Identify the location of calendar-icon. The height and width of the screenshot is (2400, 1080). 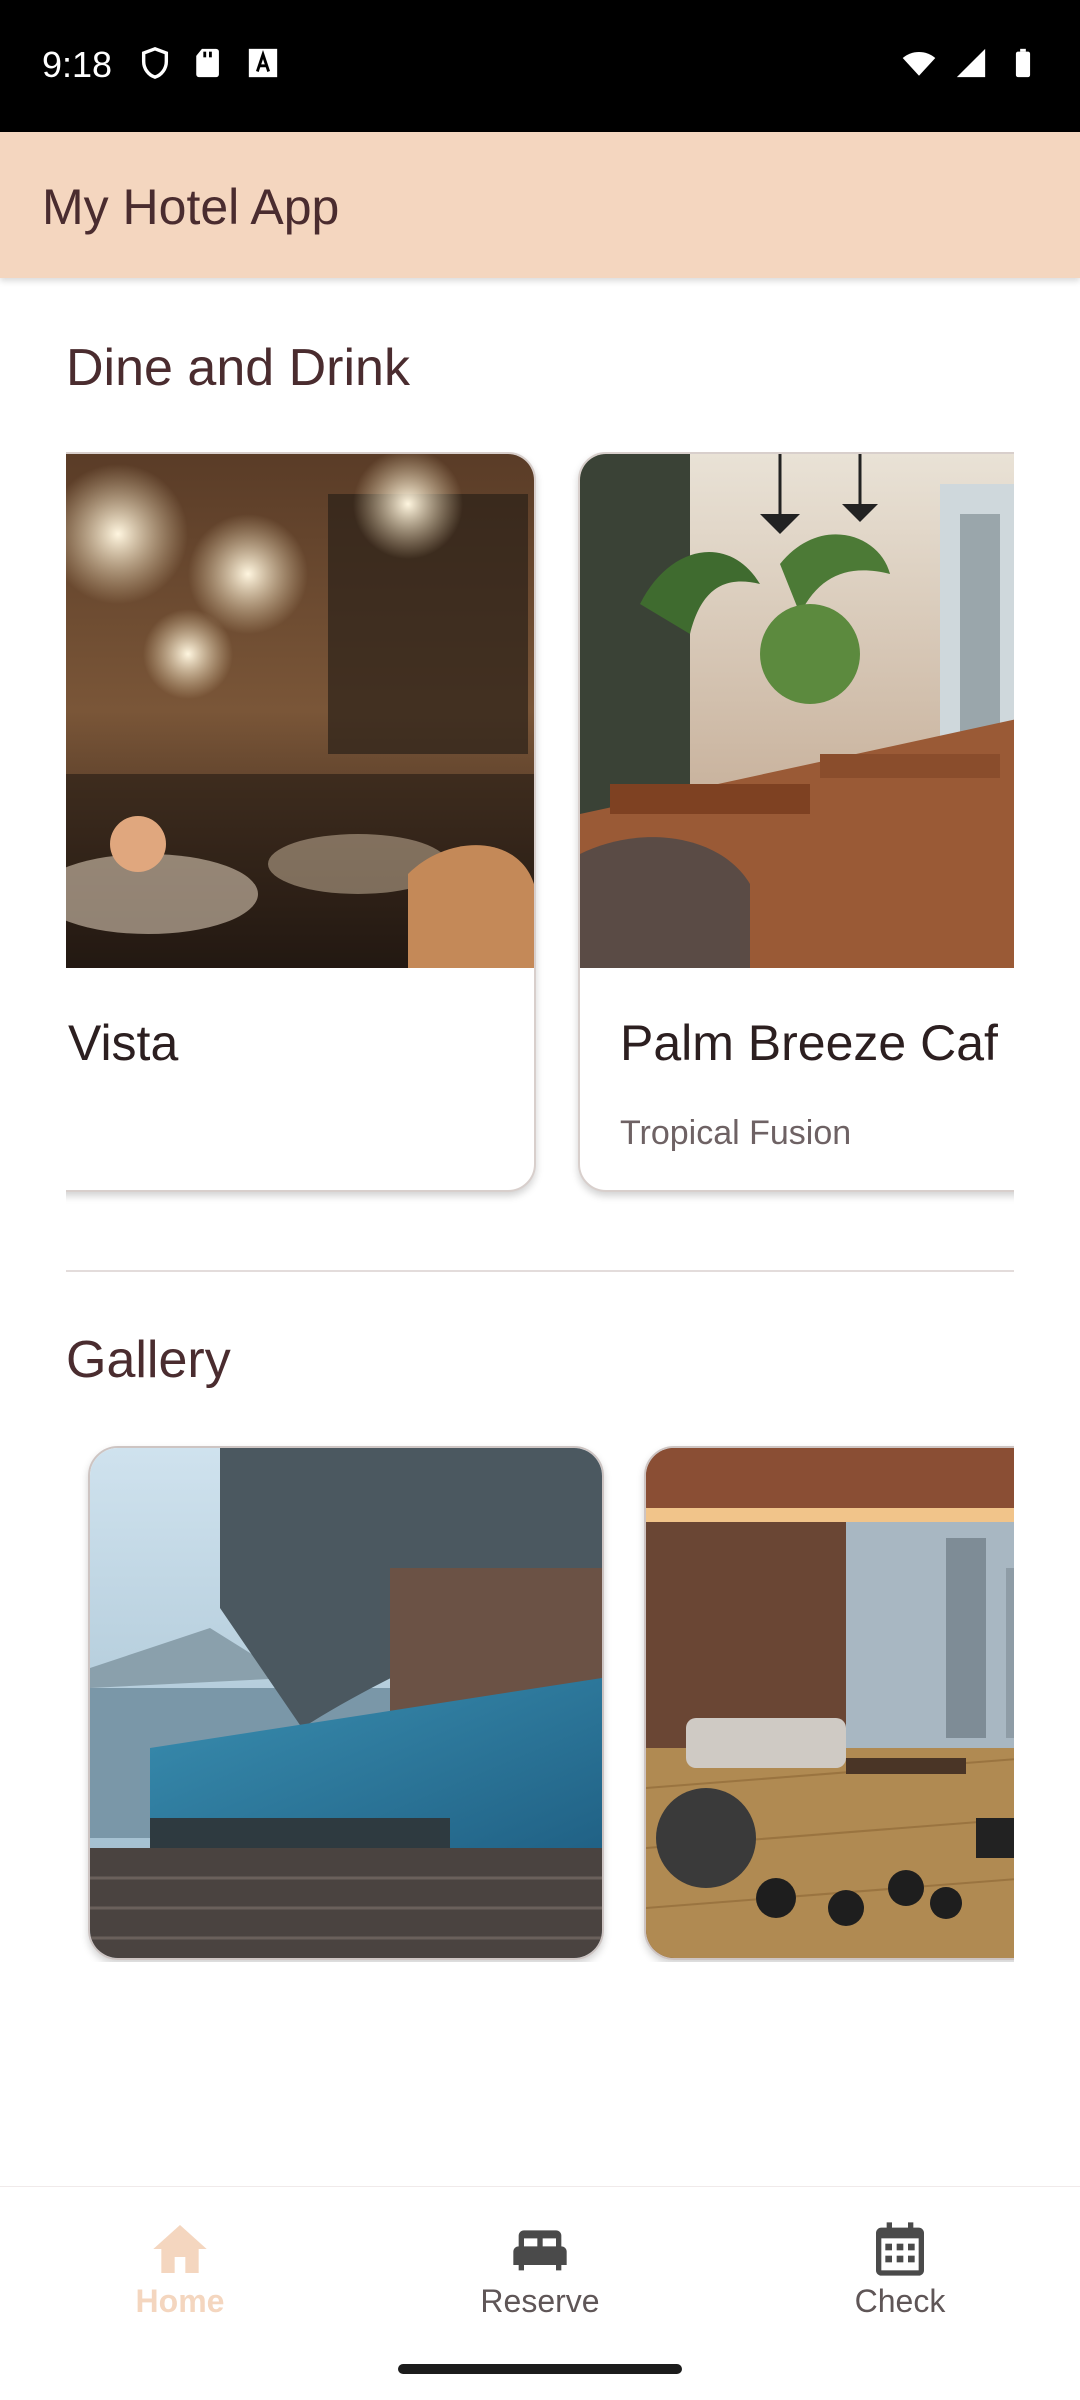
(900, 2249).